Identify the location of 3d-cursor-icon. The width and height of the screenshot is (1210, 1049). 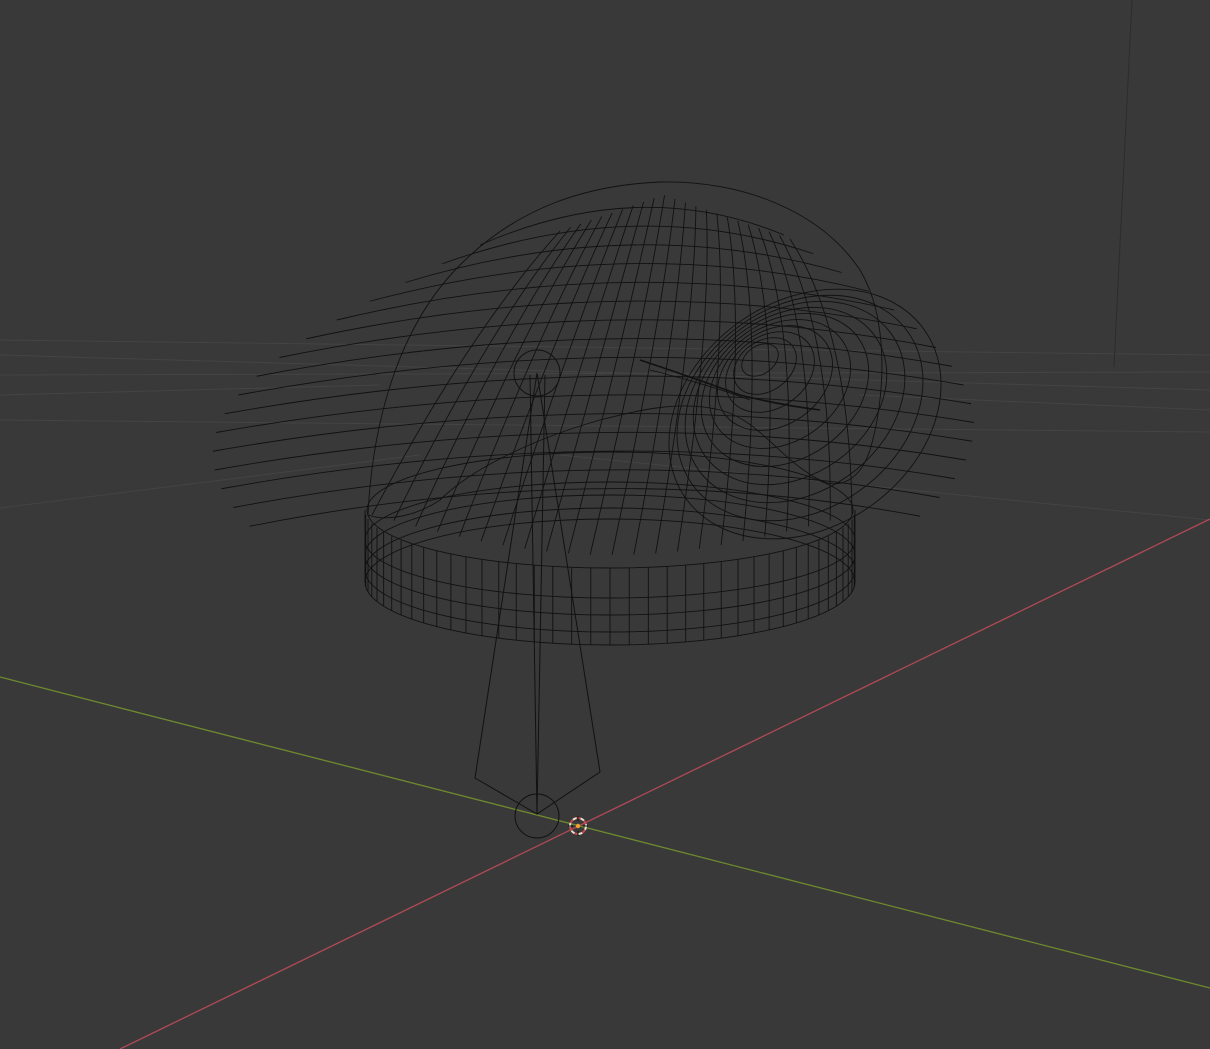
(578, 826).